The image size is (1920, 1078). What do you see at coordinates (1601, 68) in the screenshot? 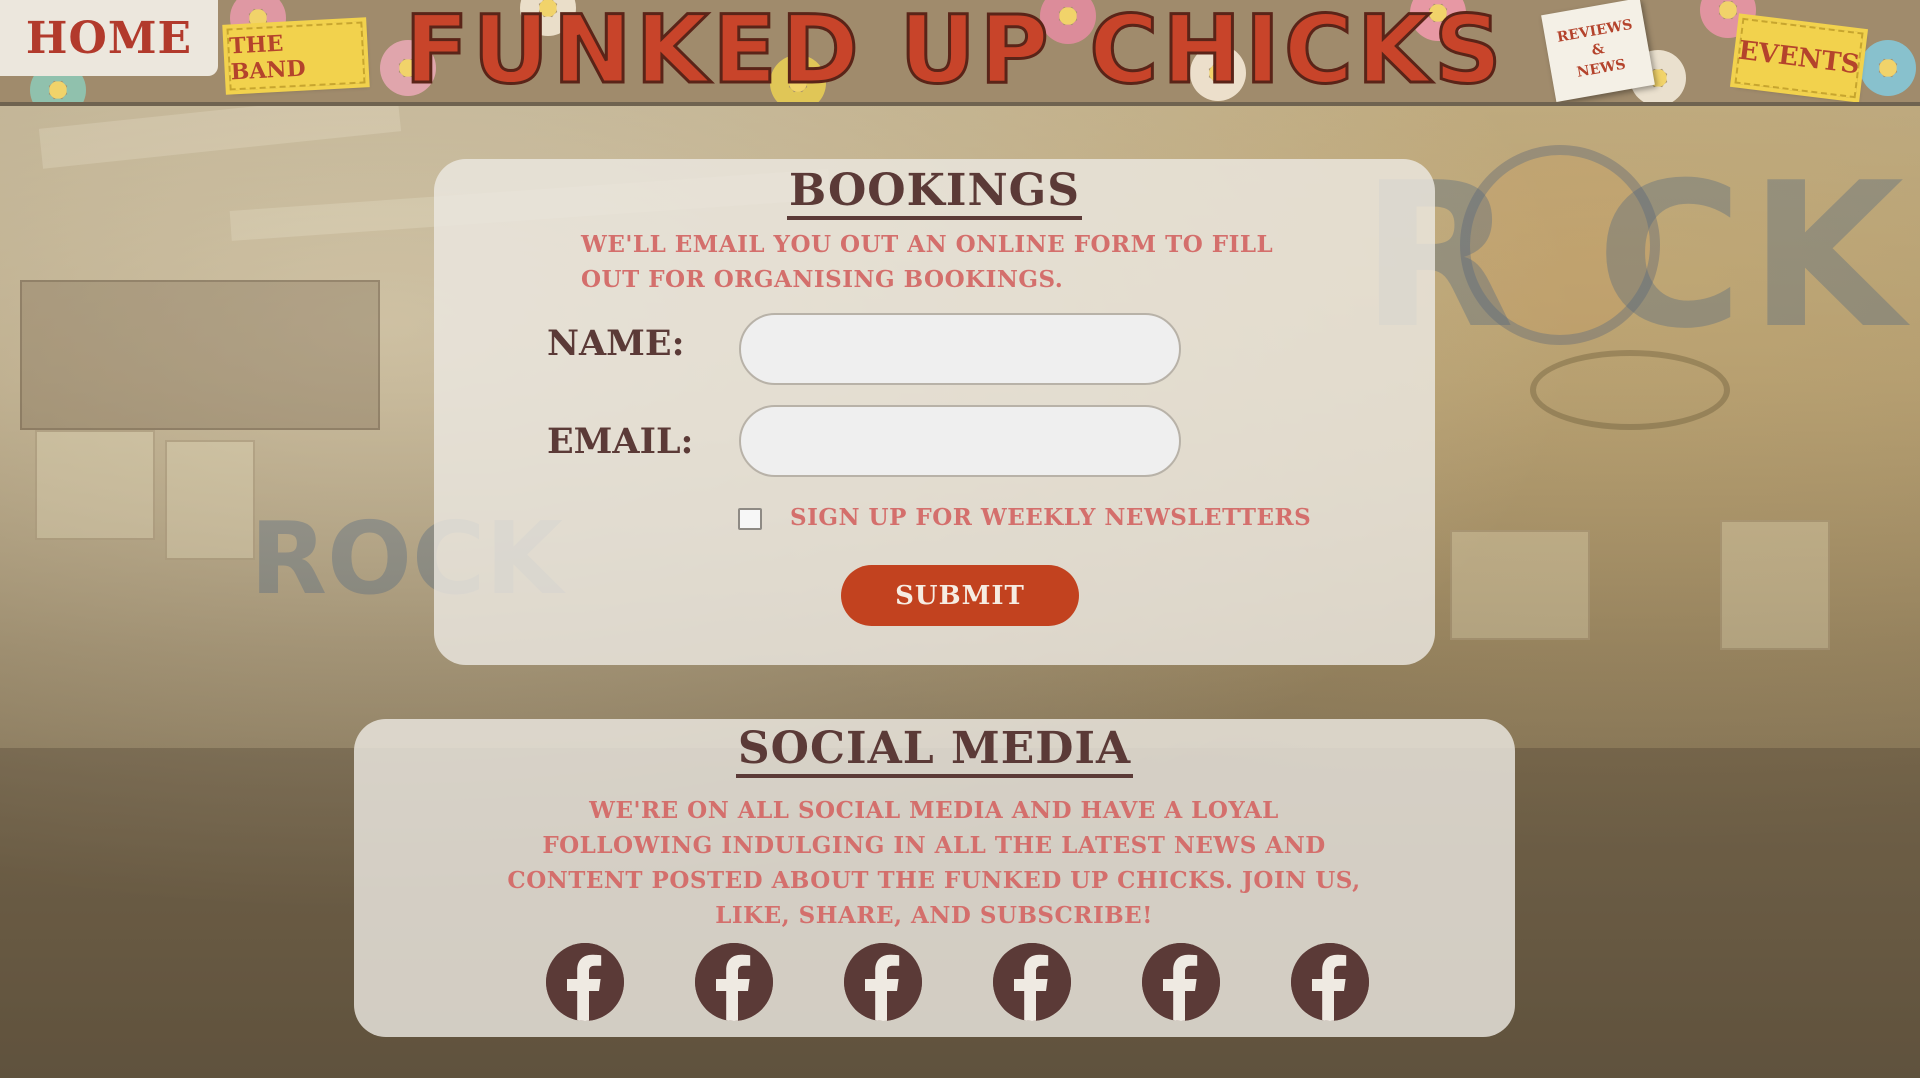
I see `nav-news-label: News` at bounding box center [1601, 68].